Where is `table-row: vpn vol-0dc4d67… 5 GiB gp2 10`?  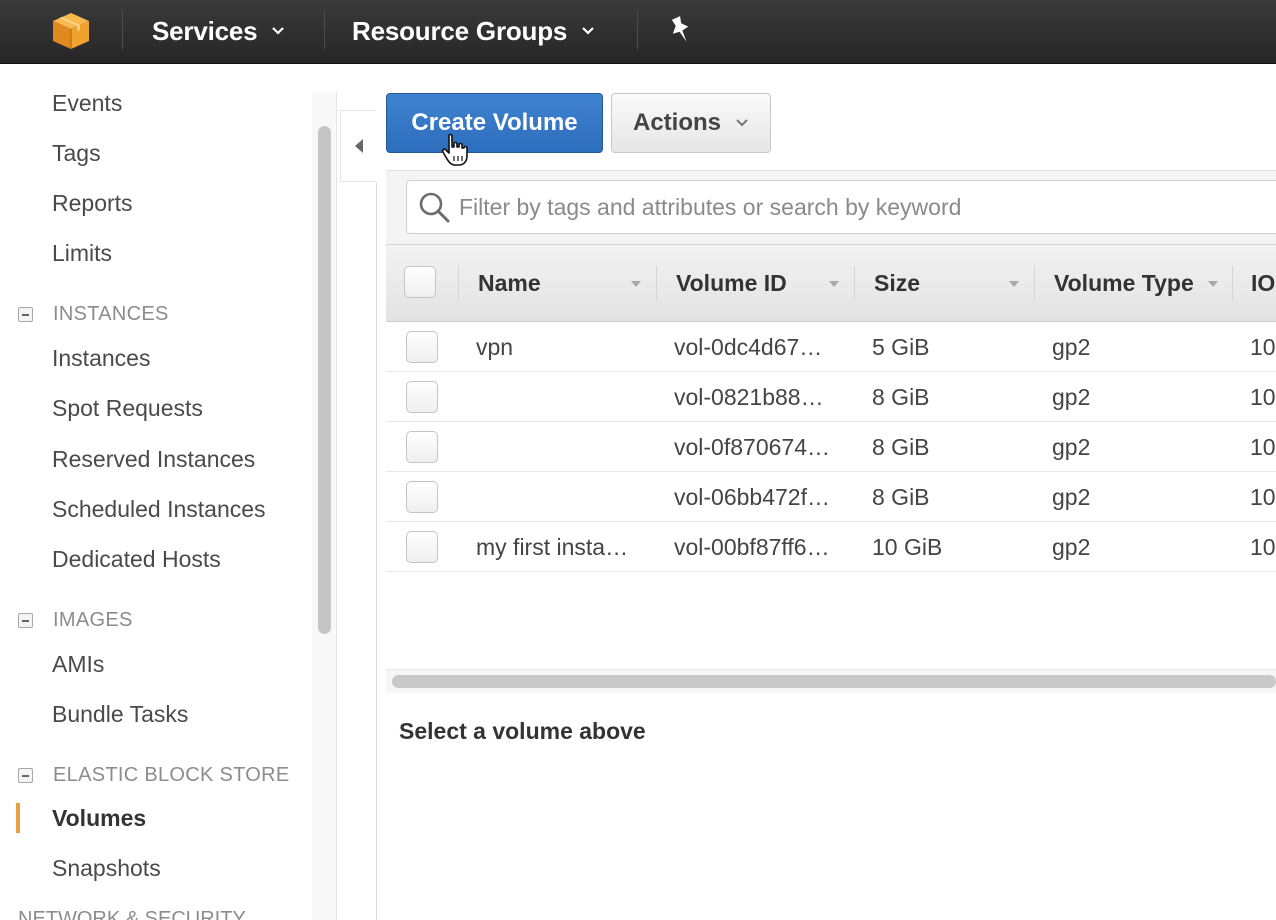
table-row: vpn vol-0dc4d67… 5 GiB gp2 10 is located at coordinates (831, 347).